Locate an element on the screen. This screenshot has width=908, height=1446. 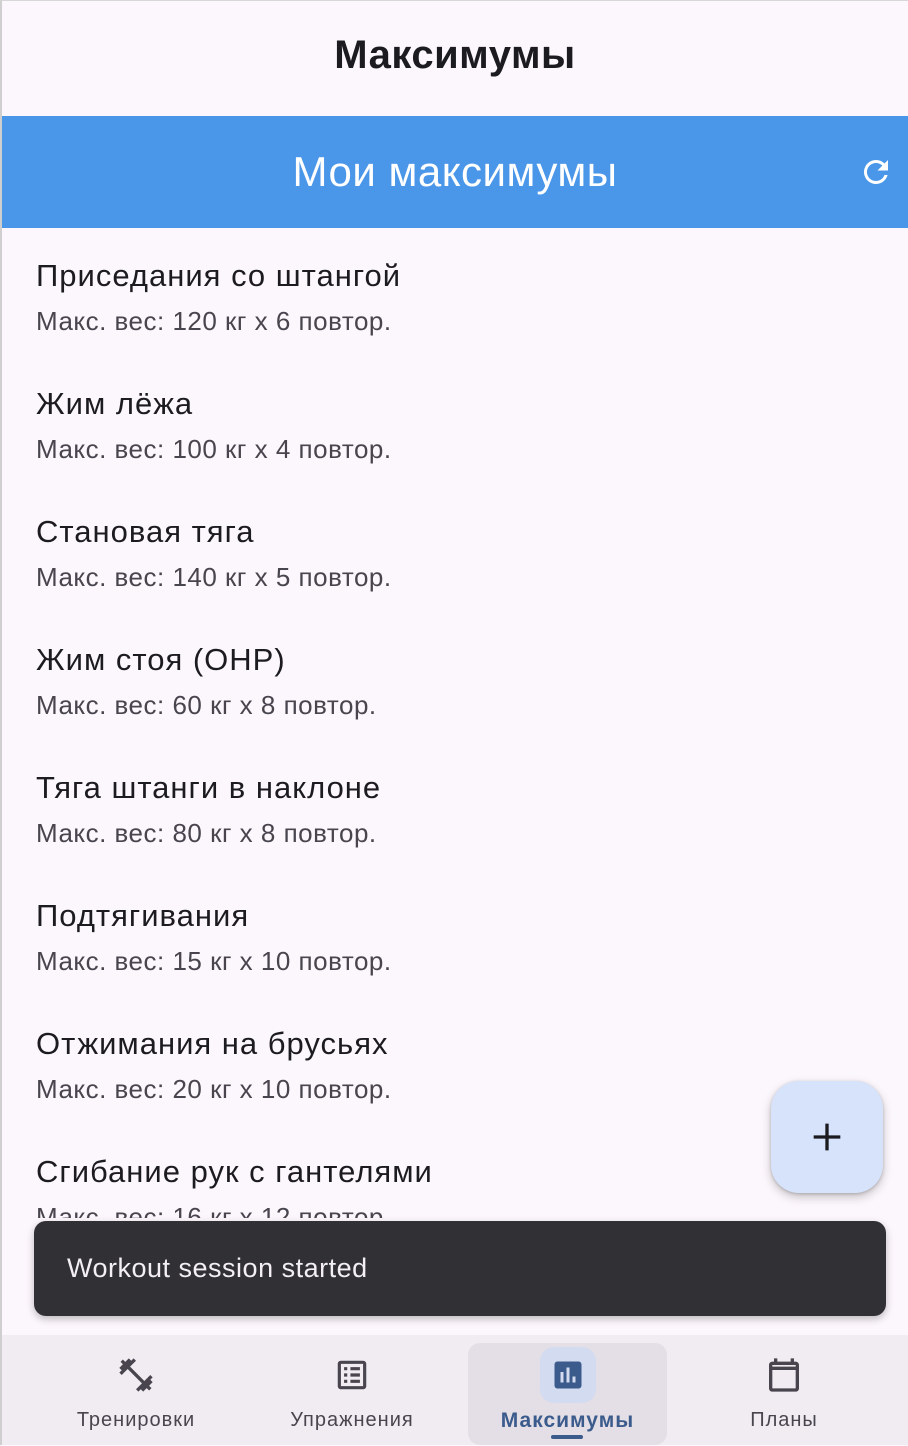
section-header: Мои максимумы is located at coordinates (455, 172).